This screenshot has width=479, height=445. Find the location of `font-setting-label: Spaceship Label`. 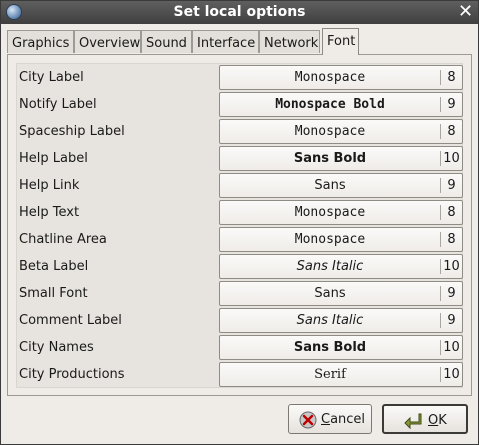

font-setting-label: Spaceship Label is located at coordinates (72, 131).